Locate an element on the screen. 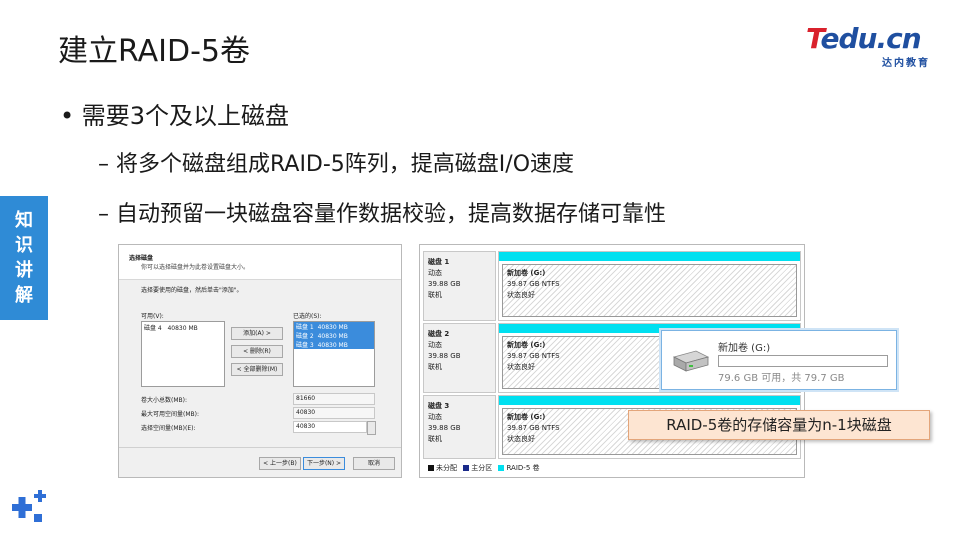 The width and height of the screenshot is (960, 540). available-list: 磁盘 4 40830 MB is located at coordinates (183, 354).